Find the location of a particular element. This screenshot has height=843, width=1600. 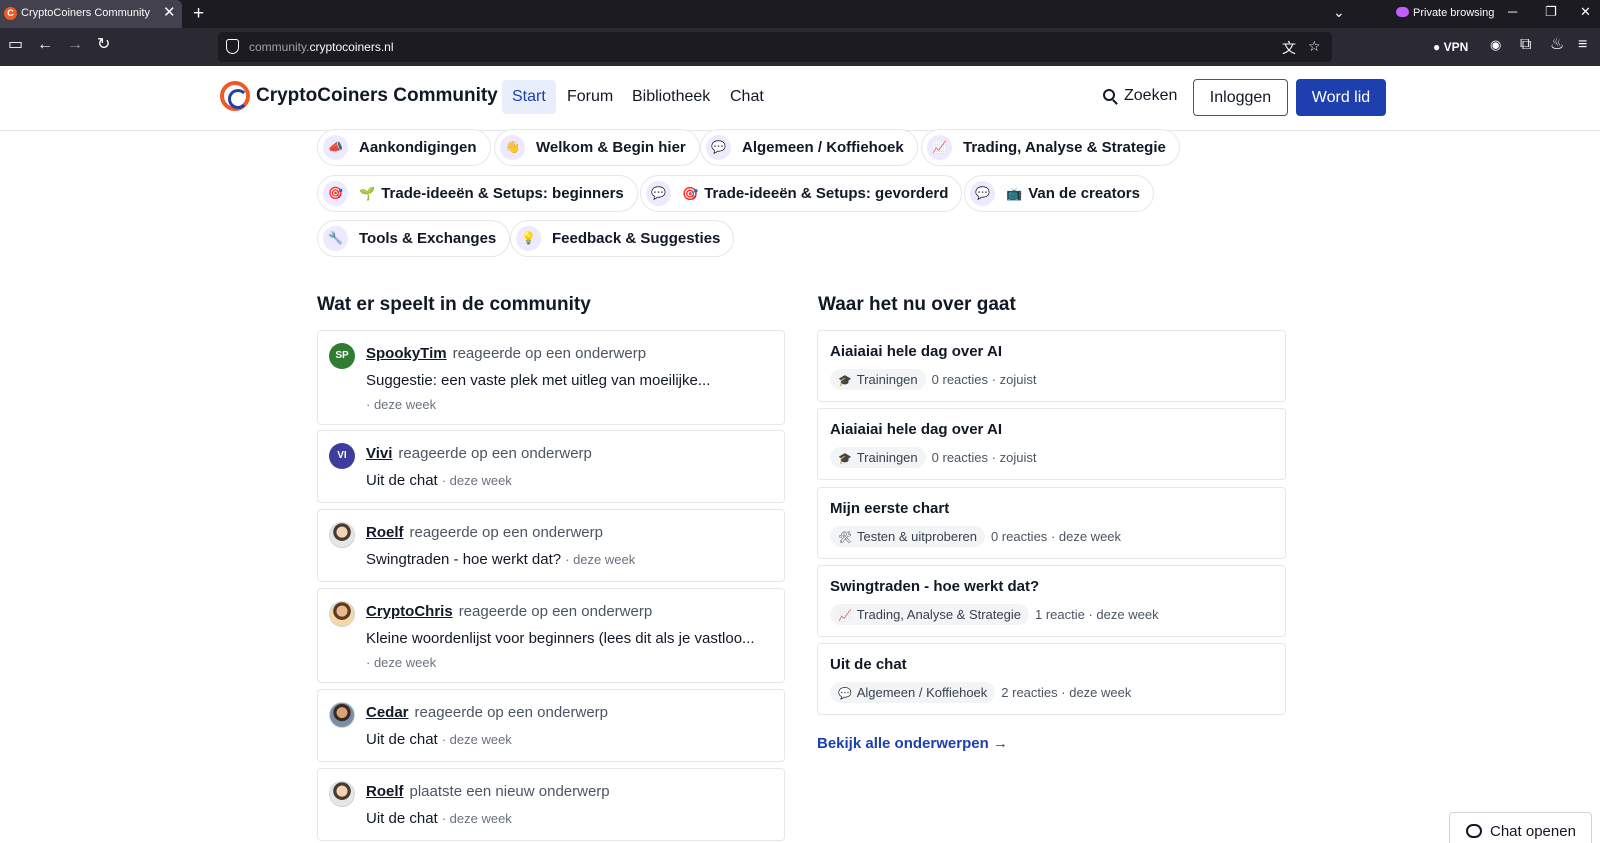

url-text: community.cryptocoiners.nl is located at coordinates (321, 47).